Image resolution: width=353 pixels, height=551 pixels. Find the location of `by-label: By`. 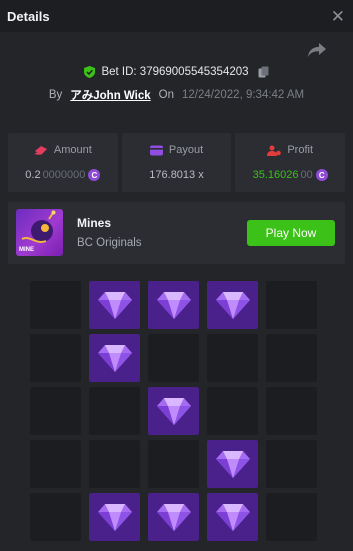

by-label: By is located at coordinates (55, 95).